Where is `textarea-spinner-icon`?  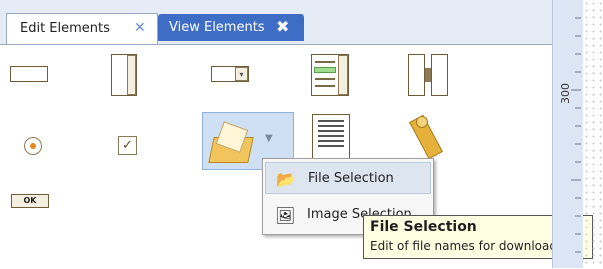
textarea-spinner-icon is located at coordinates (124, 75).